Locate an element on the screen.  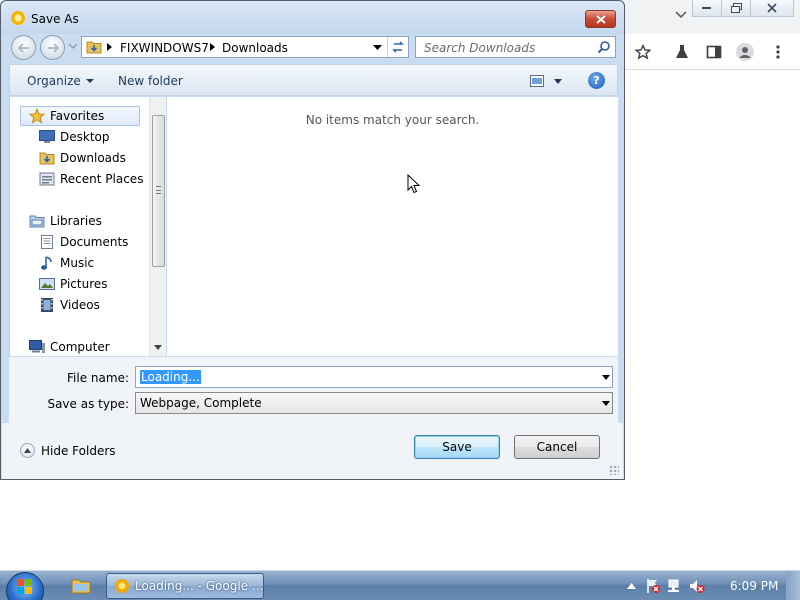
tree-item-music: Music is located at coordinates (66, 263).